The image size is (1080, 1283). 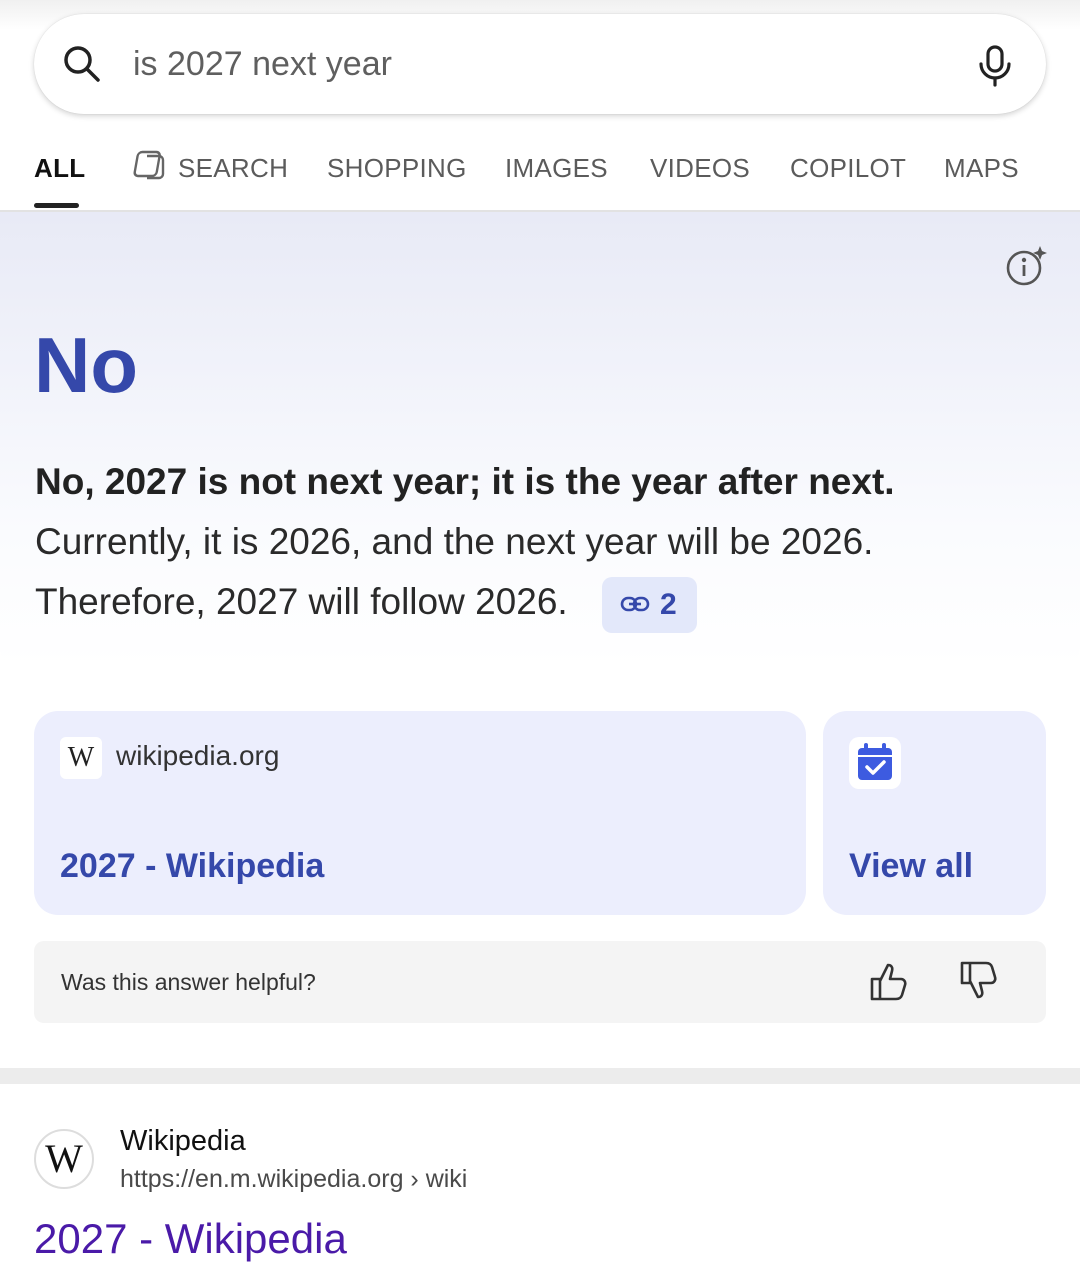 I want to click on tab-shopping: SHOPPING, so click(x=397, y=168).